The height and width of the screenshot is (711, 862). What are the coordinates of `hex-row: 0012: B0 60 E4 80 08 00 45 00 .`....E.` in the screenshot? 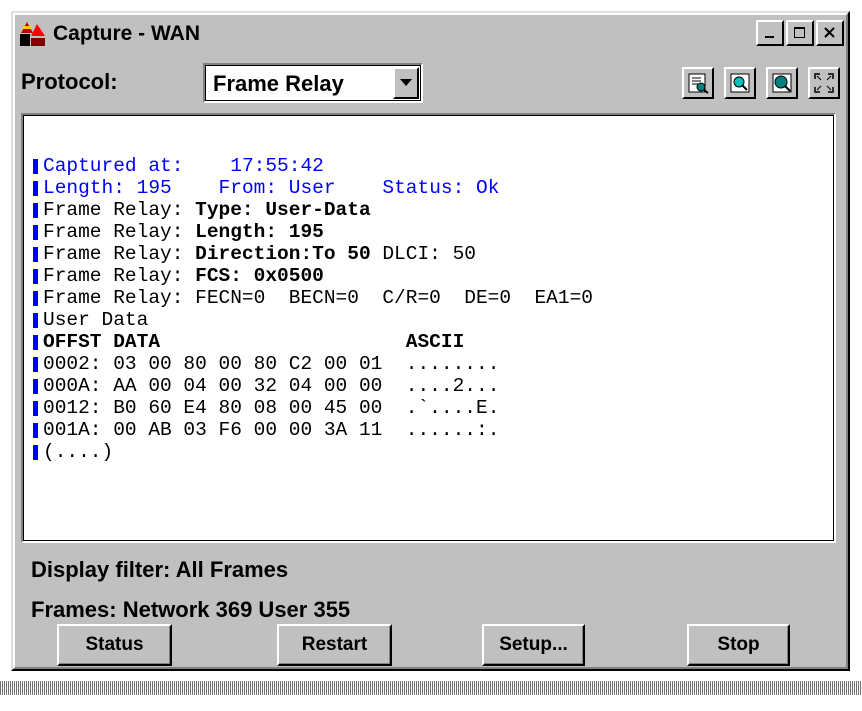 It's located at (313, 408).